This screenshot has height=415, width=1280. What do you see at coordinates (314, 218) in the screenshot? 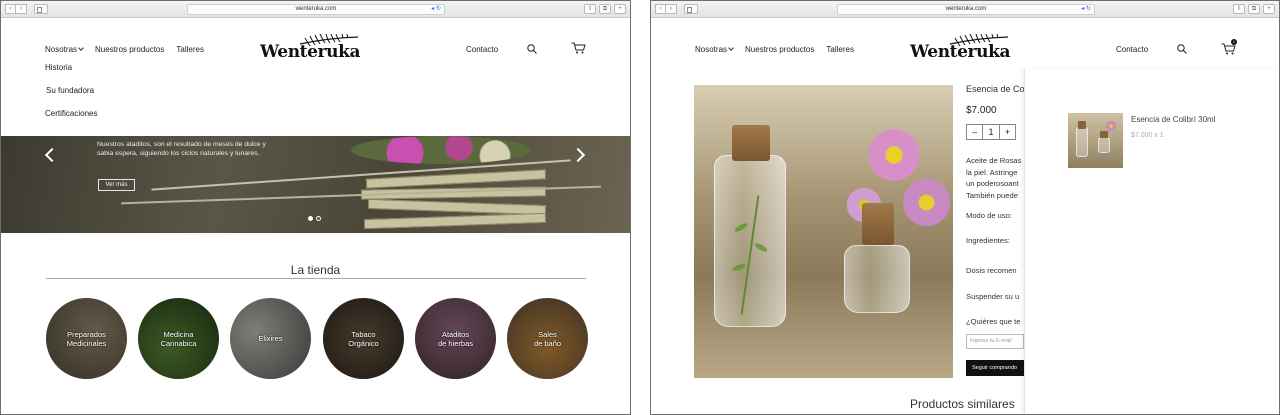
I see `slider-dots` at bounding box center [314, 218].